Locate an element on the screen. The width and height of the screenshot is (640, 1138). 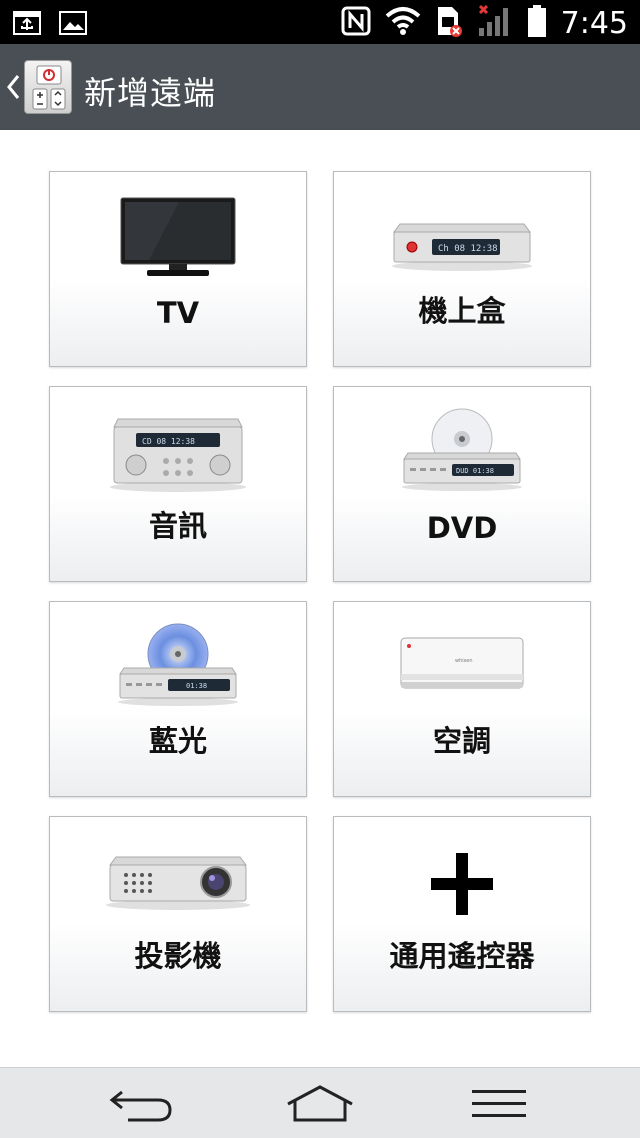
home-icon is located at coordinates (320, 1106).